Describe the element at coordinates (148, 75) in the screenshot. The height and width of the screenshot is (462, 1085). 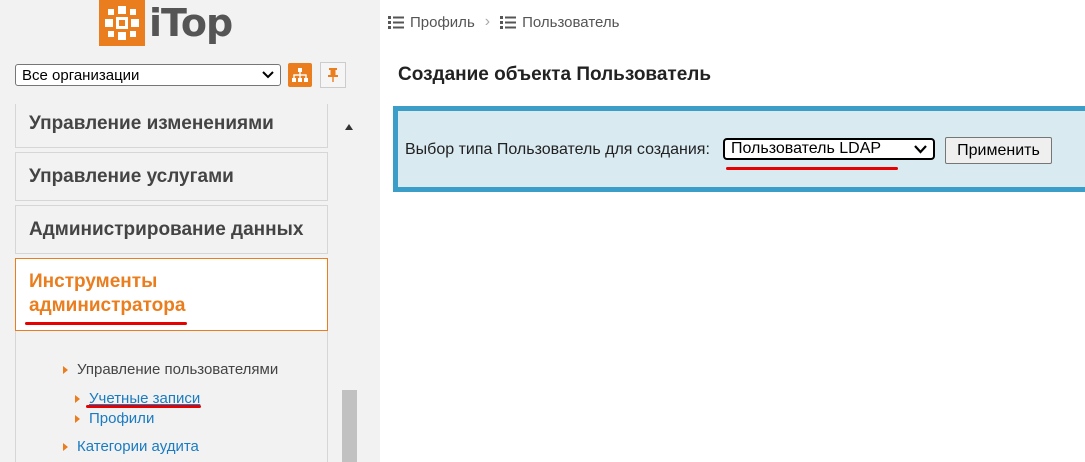
I see `organization-select: Все организации` at that location.